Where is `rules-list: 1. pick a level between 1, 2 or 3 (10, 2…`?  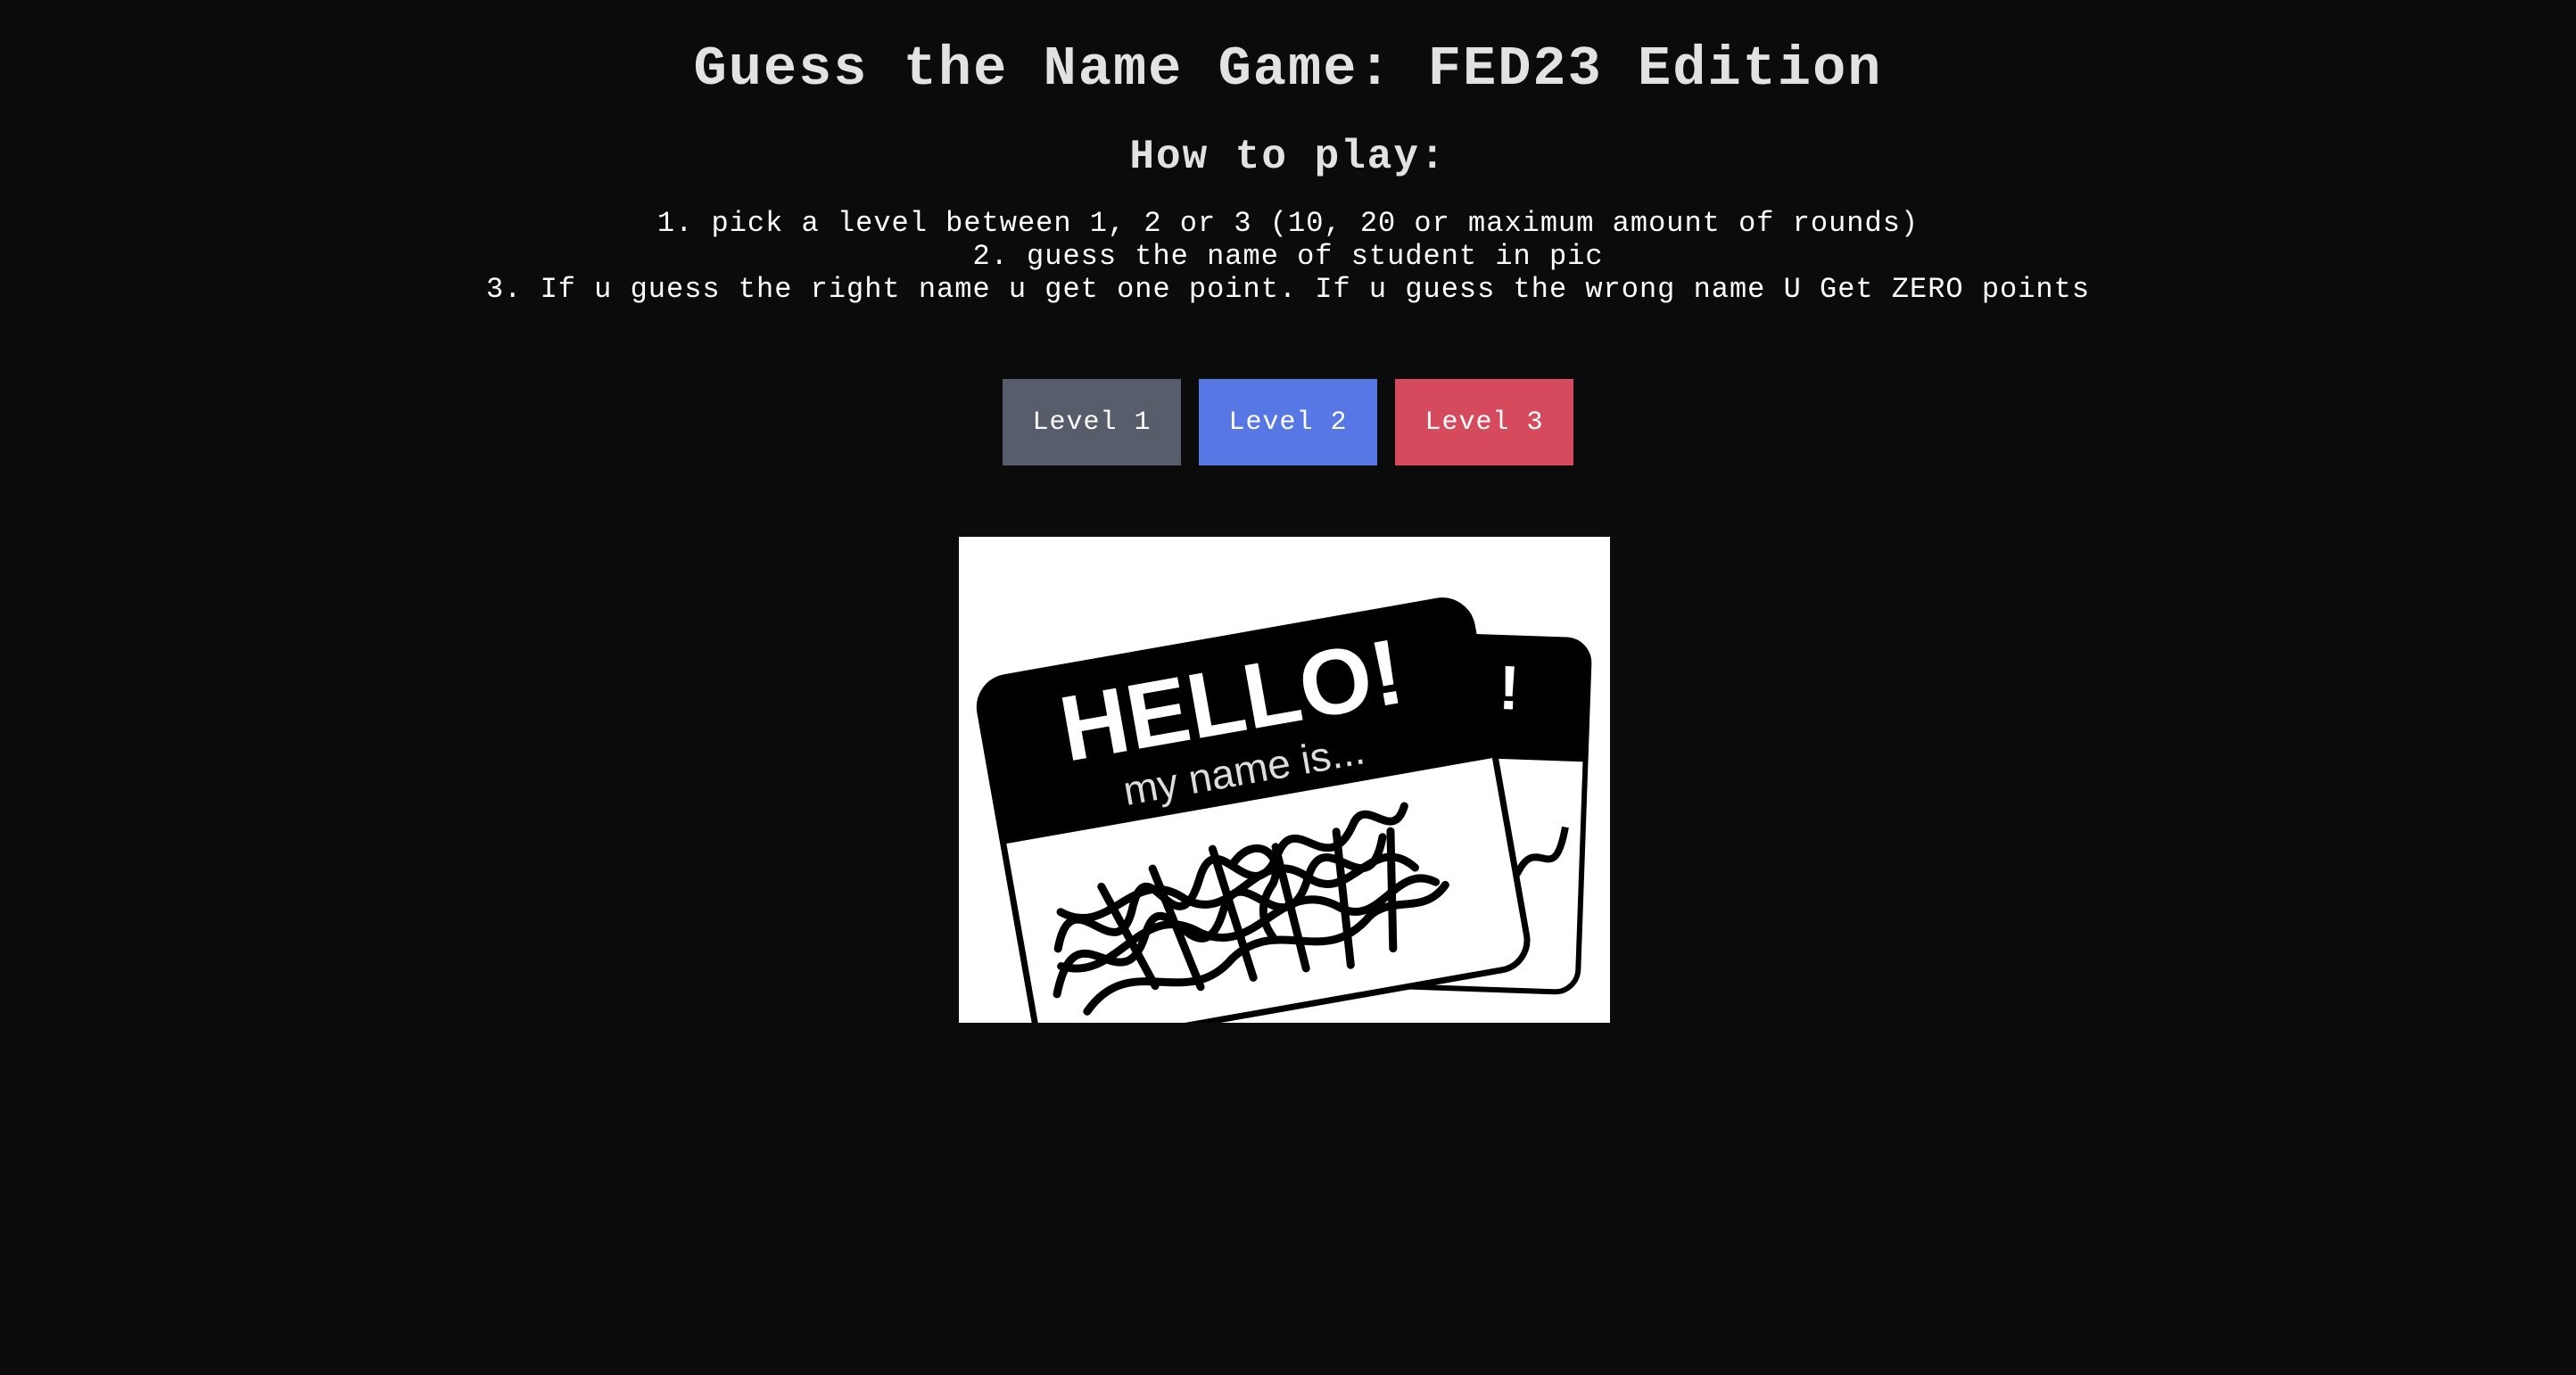
rules-list: 1. pick a level between 1, 2 or 3 (10, 2… is located at coordinates (1288, 256).